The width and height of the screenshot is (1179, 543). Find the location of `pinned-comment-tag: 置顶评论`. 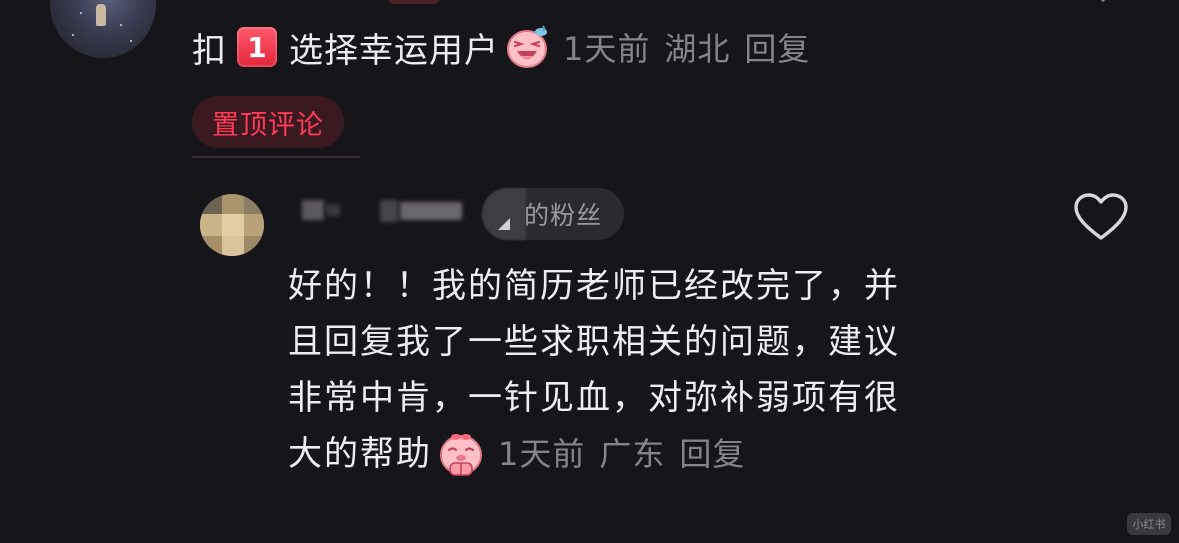

pinned-comment-tag: 置顶评论 is located at coordinates (268, 122).